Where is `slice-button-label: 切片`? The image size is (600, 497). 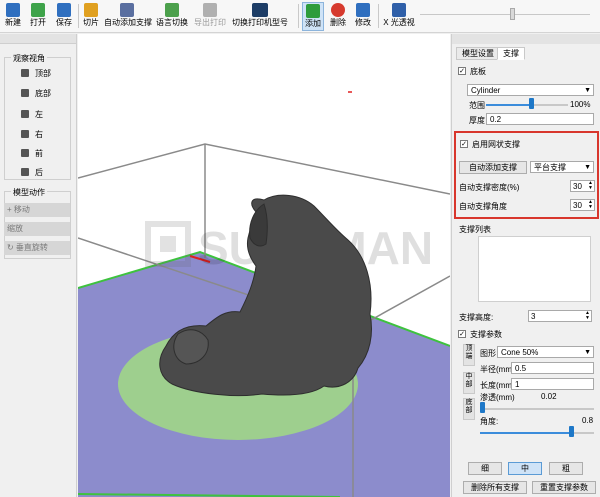 slice-button-label: 切片 is located at coordinates (91, 22).